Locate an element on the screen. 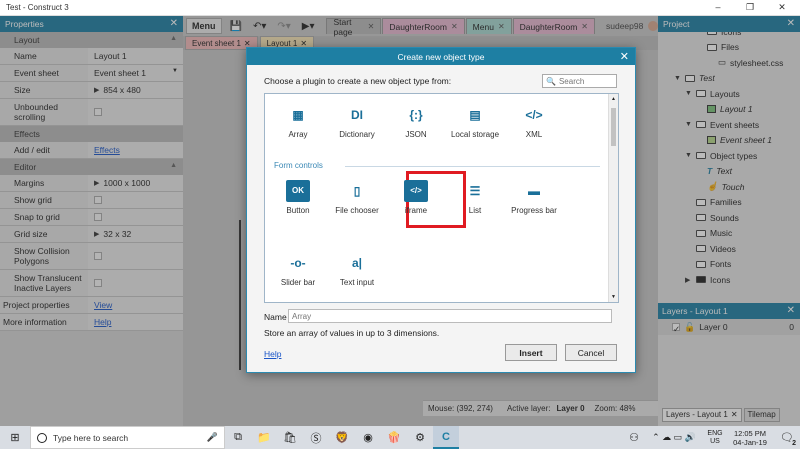 Image resolution: width=800 pixels, height=449 pixels. clock-date: 04-Jan-19 is located at coordinates (750, 442).